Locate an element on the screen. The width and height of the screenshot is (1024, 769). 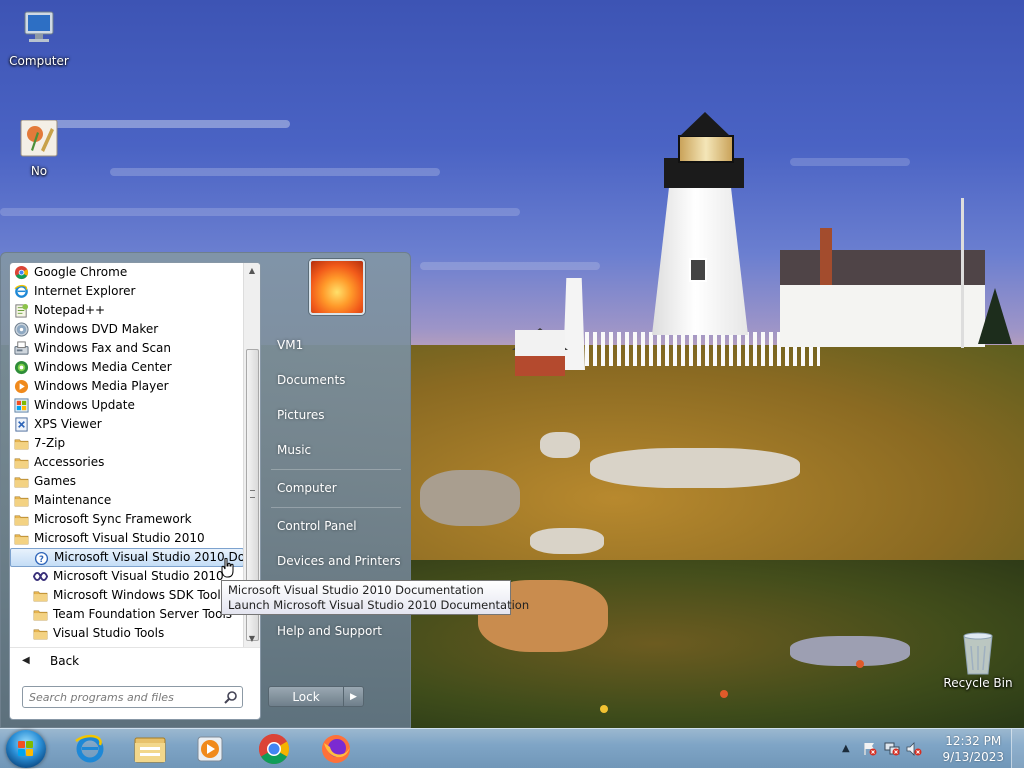
paint-icon is located at coordinates (39, 139).